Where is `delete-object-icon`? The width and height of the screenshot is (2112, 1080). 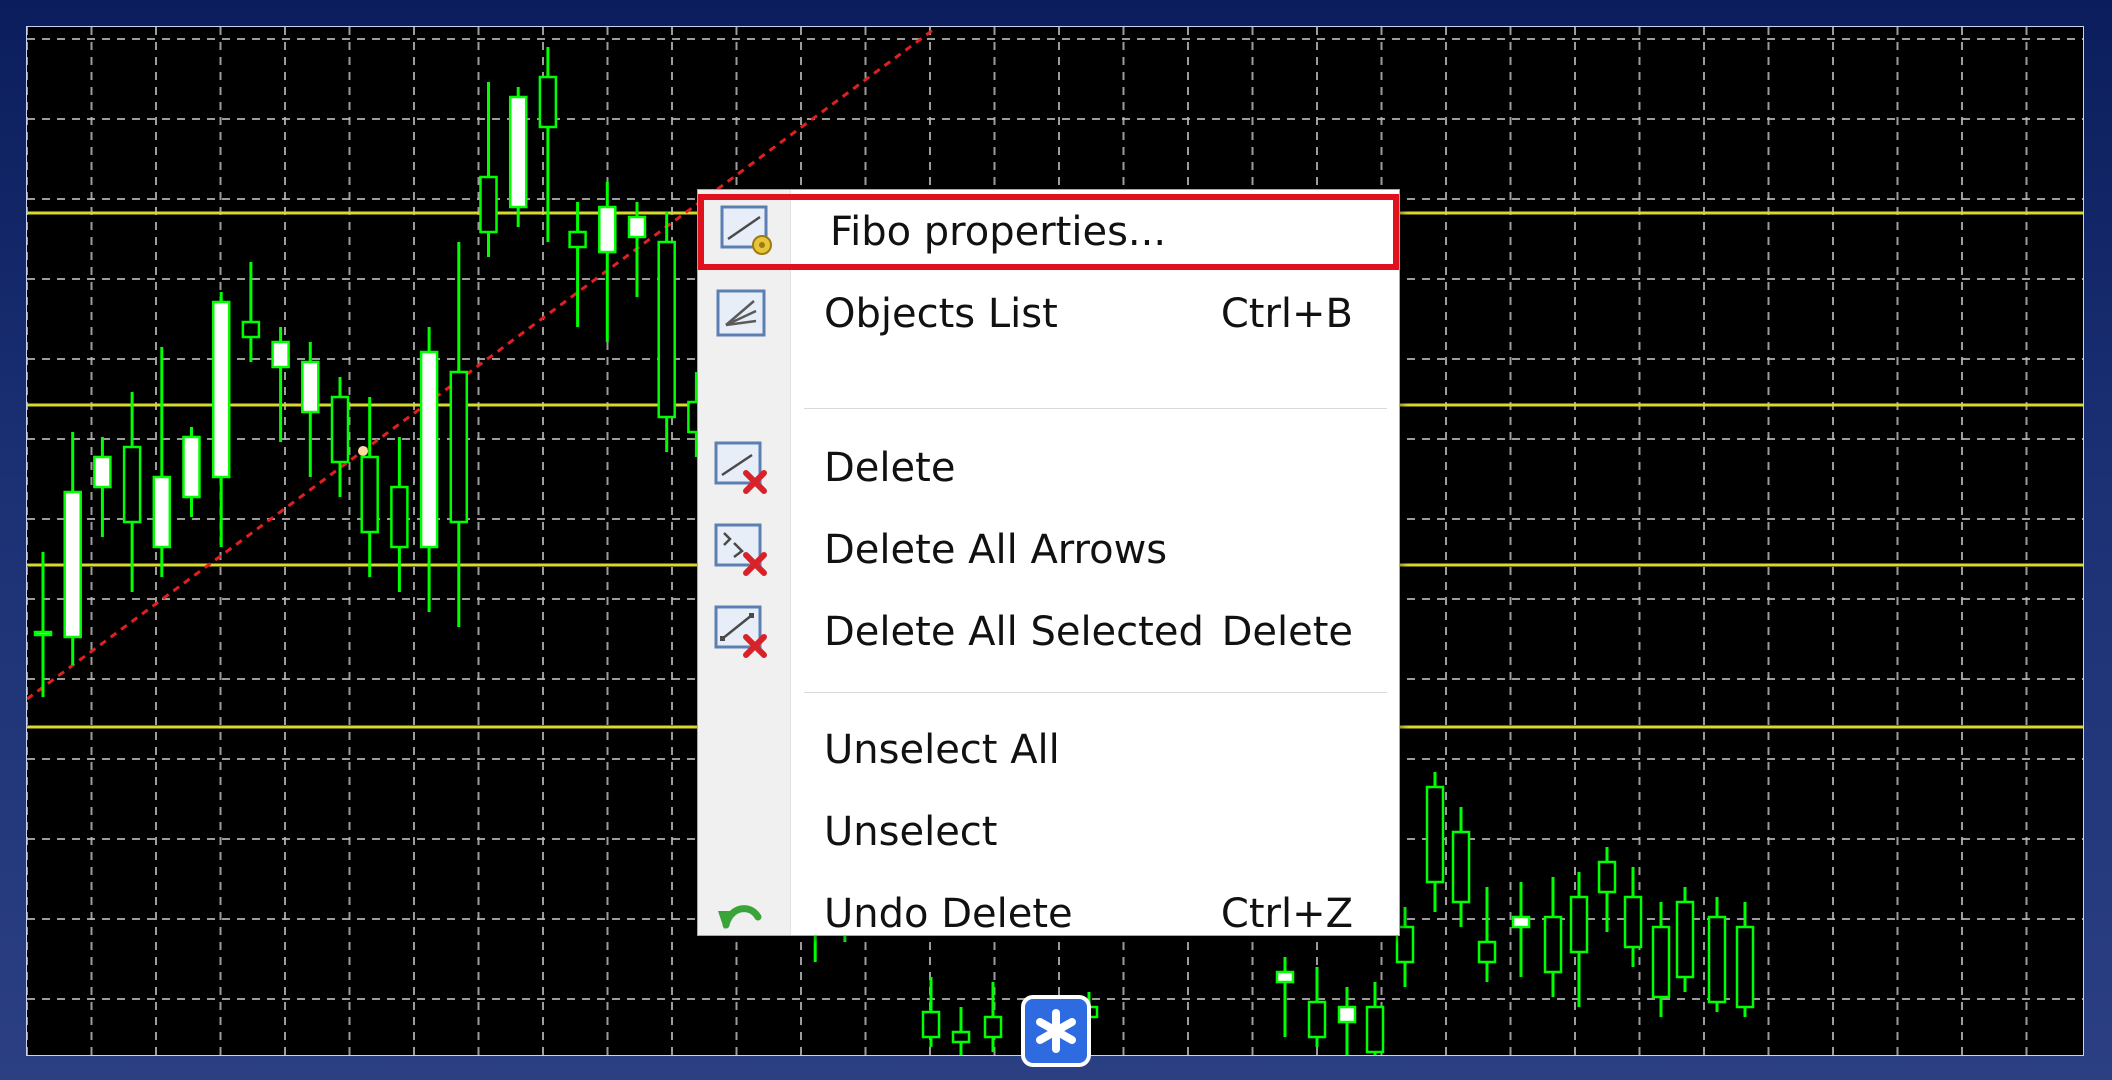
delete-object-icon is located at coordinates (740, 467).